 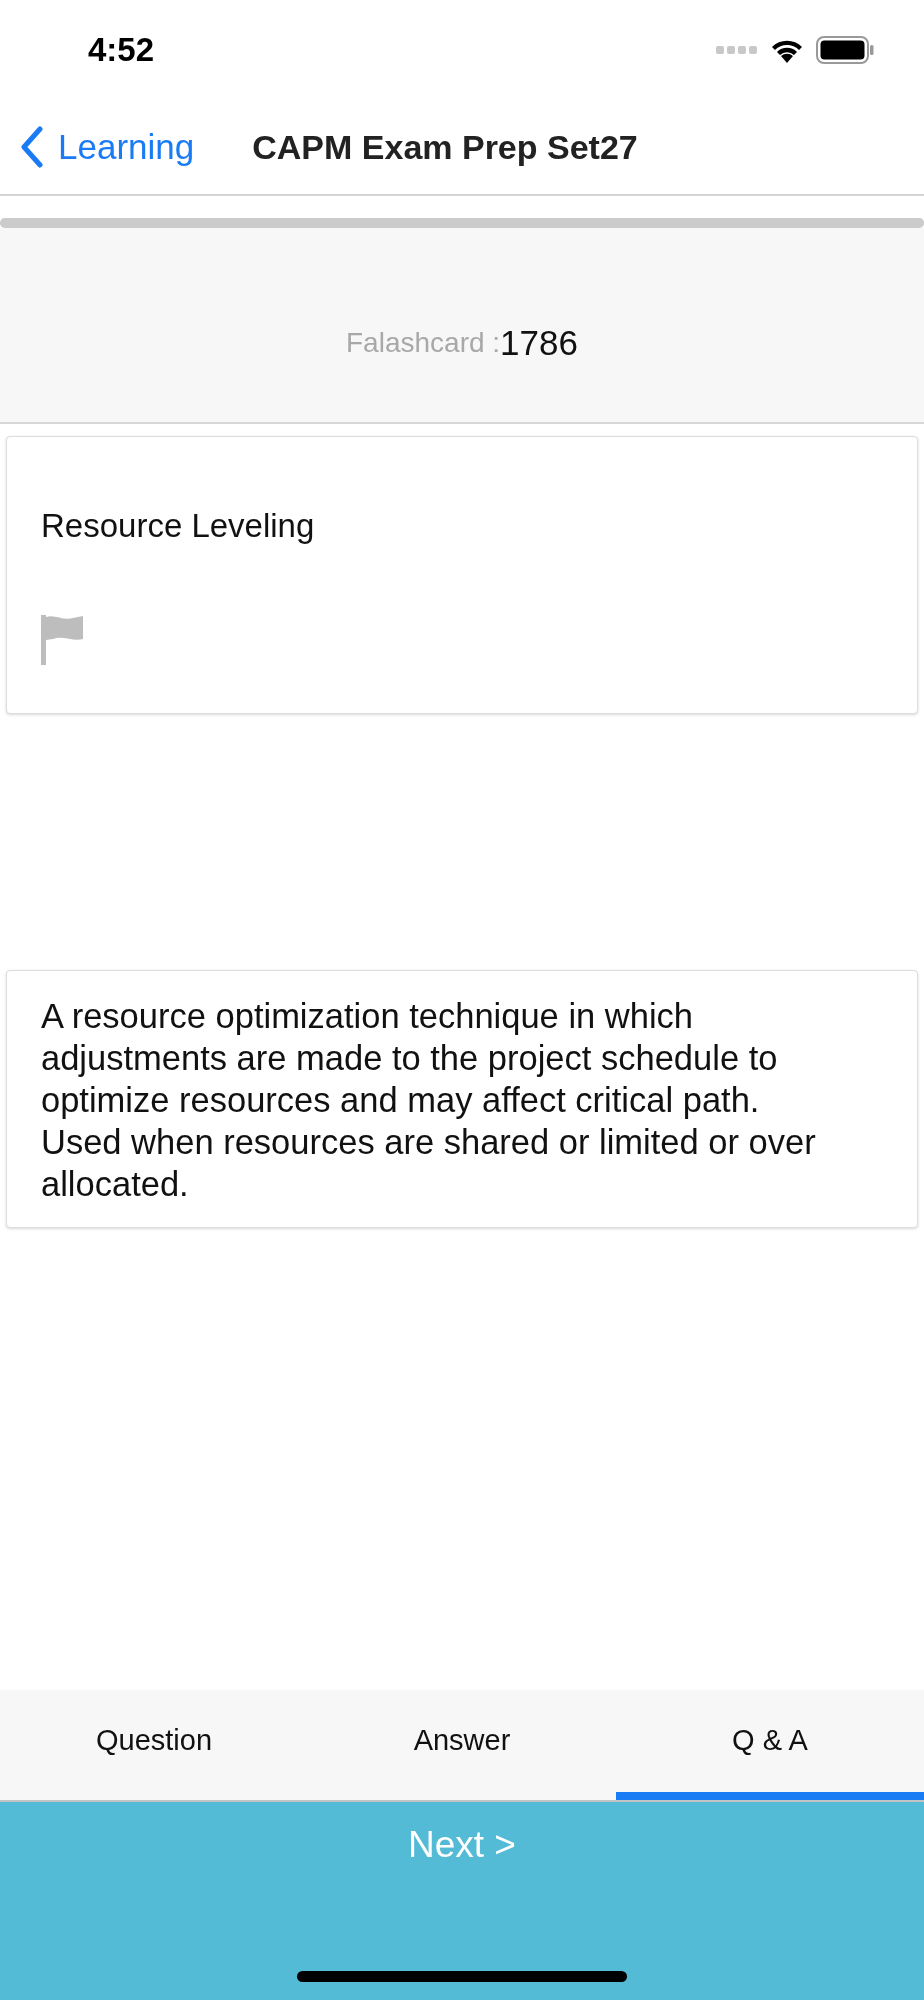 I want to click on answer-text: A resource optimization technique in which adjustments are made to the project schedule to optimize resources and may affect critical path. Used when resources are shared or limited or over allocated., so click(x=429, y=1100).